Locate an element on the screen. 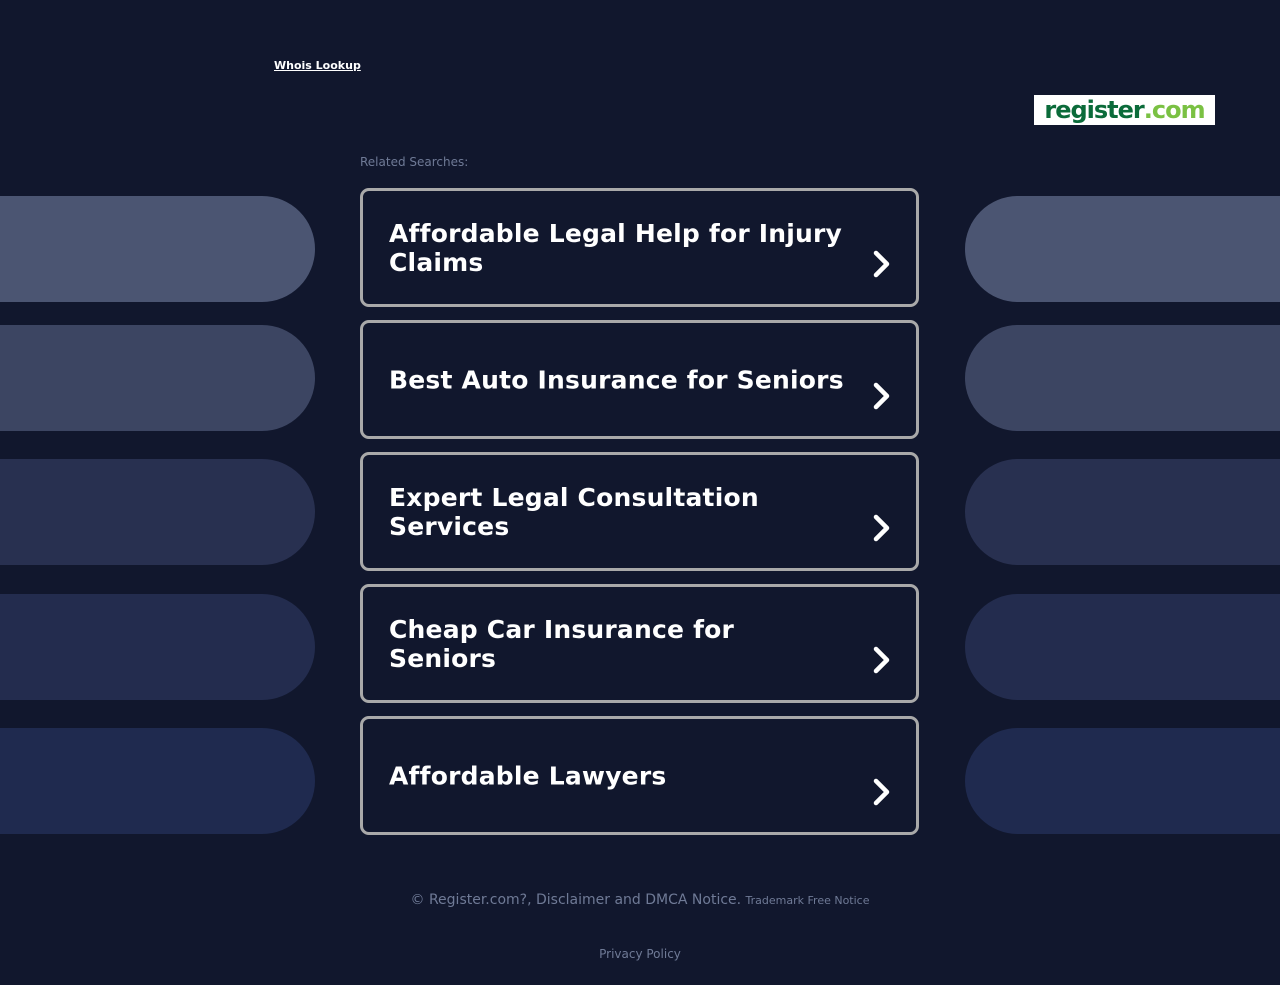  related-search-title: Expert Legal Consultation Services is located at coordinates (574, 511).